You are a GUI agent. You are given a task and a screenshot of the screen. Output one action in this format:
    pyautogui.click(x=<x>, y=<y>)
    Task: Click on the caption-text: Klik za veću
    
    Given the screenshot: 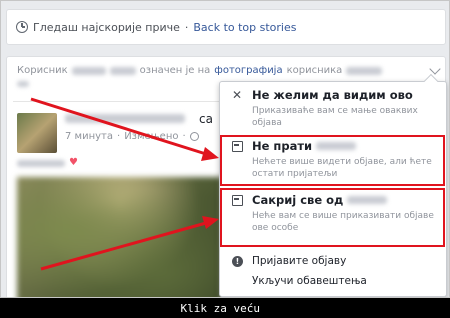 What is the action you would take?
    pyautogui.click(x=220, y=308)
    